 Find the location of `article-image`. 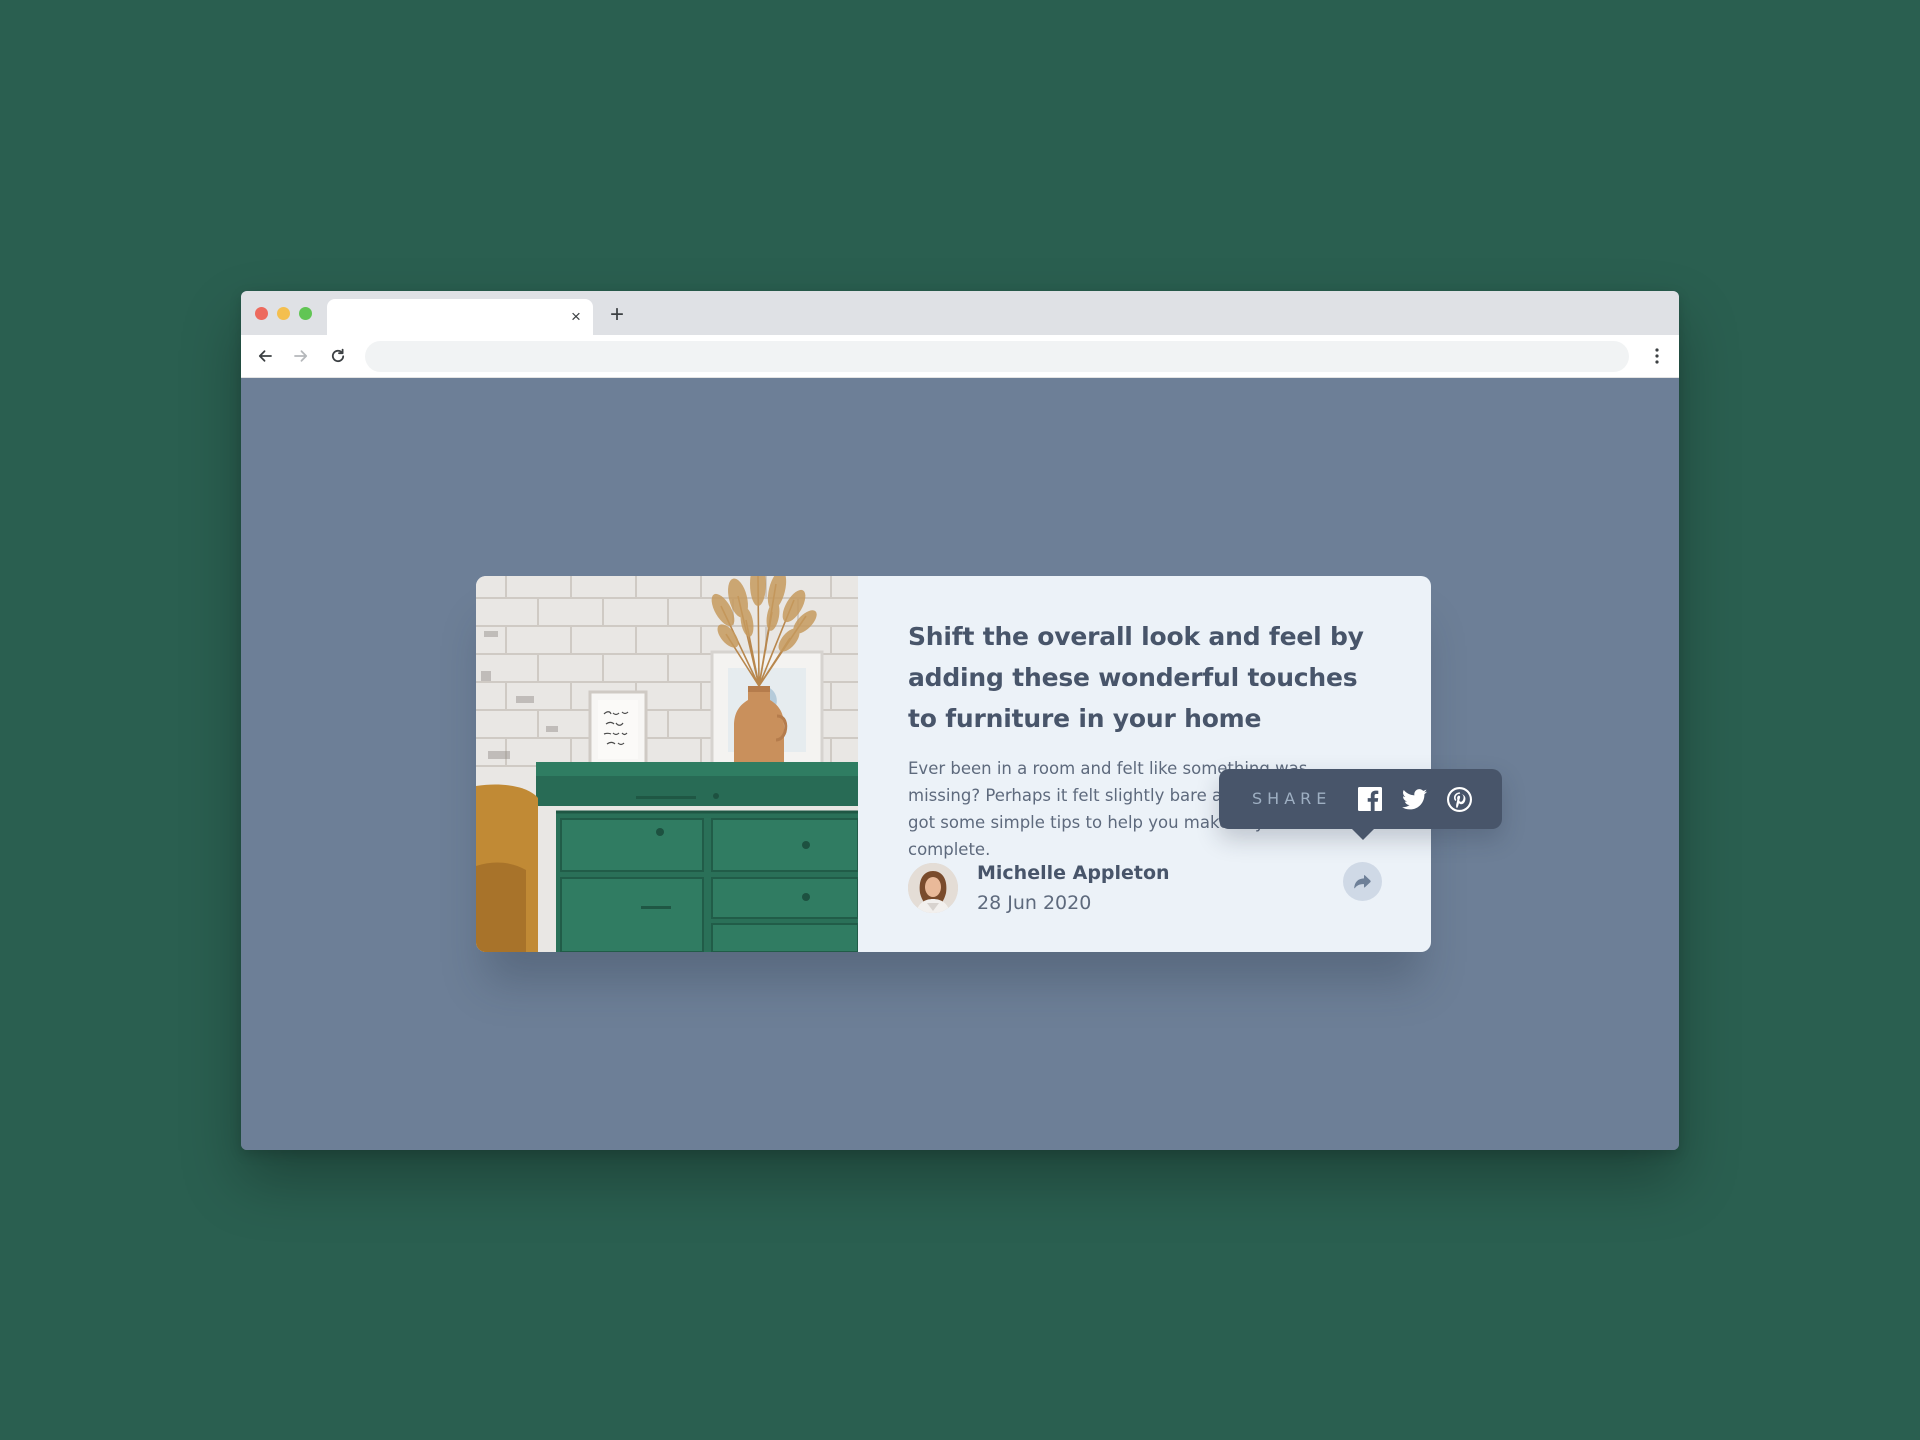

article-image is located at coordinates (667, 764).